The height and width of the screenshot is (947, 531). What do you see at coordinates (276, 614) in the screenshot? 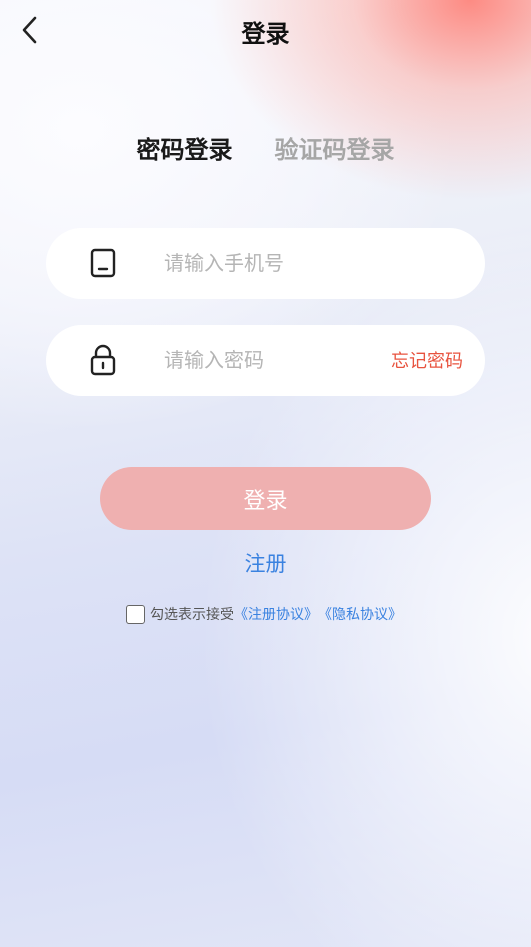
I see `terms-link: 《注册协议》` at bounding box center [276, 614].